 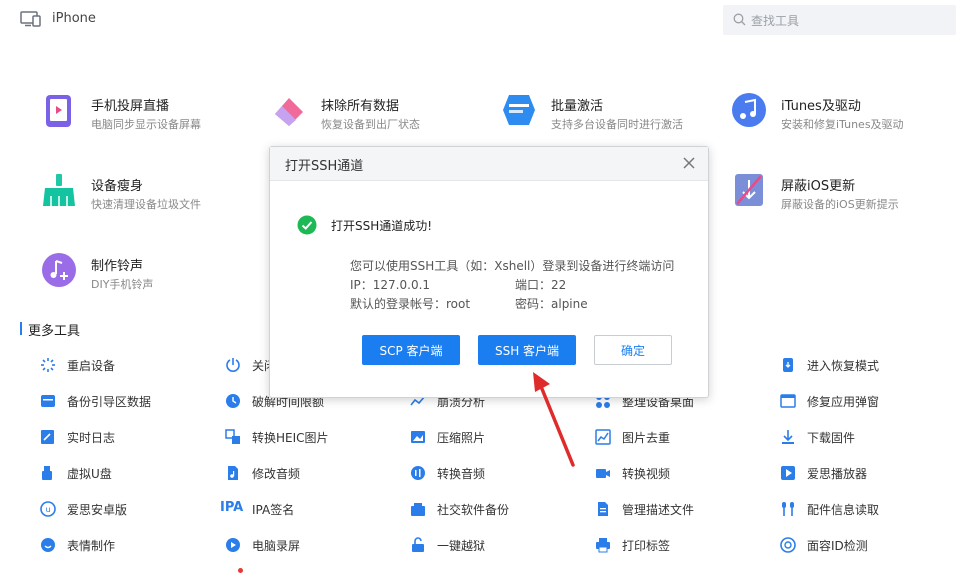 What do you see at coordinates (360, 106) in the screenshot?
I see `tile-title: 抹除所有数据` at bounding box center [360, 106].